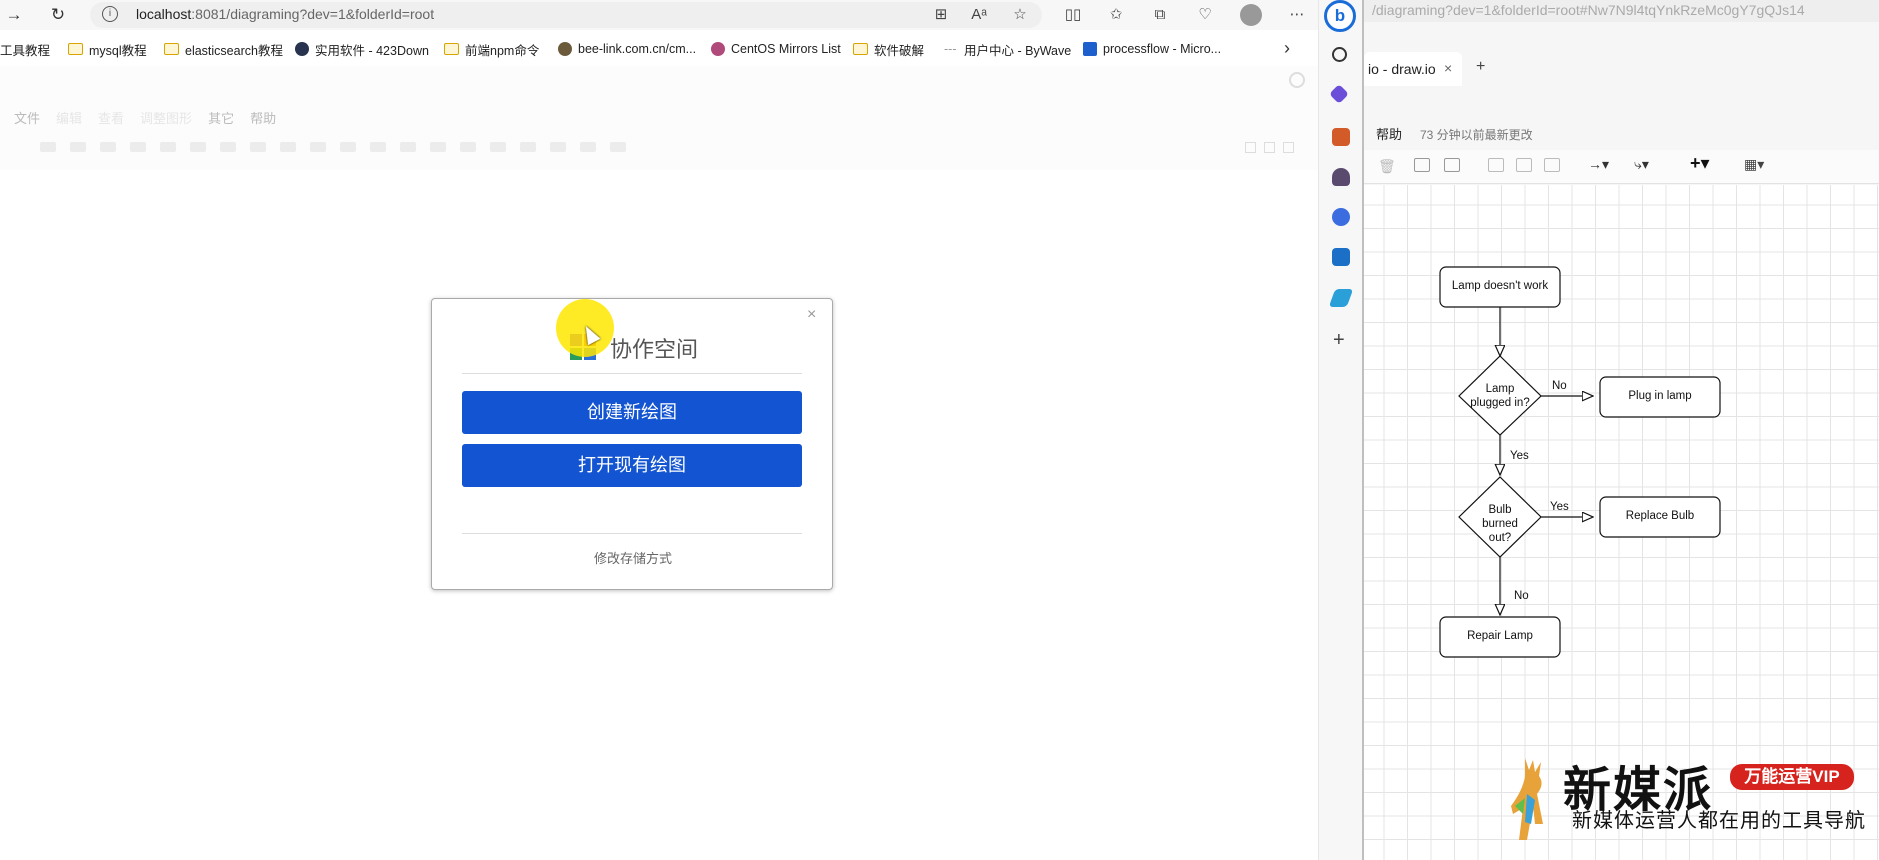 Image resolution: width=1879 pixels, height=860 pixels. I want to click on fullscreen-controls-faded, so click(1269, 147).